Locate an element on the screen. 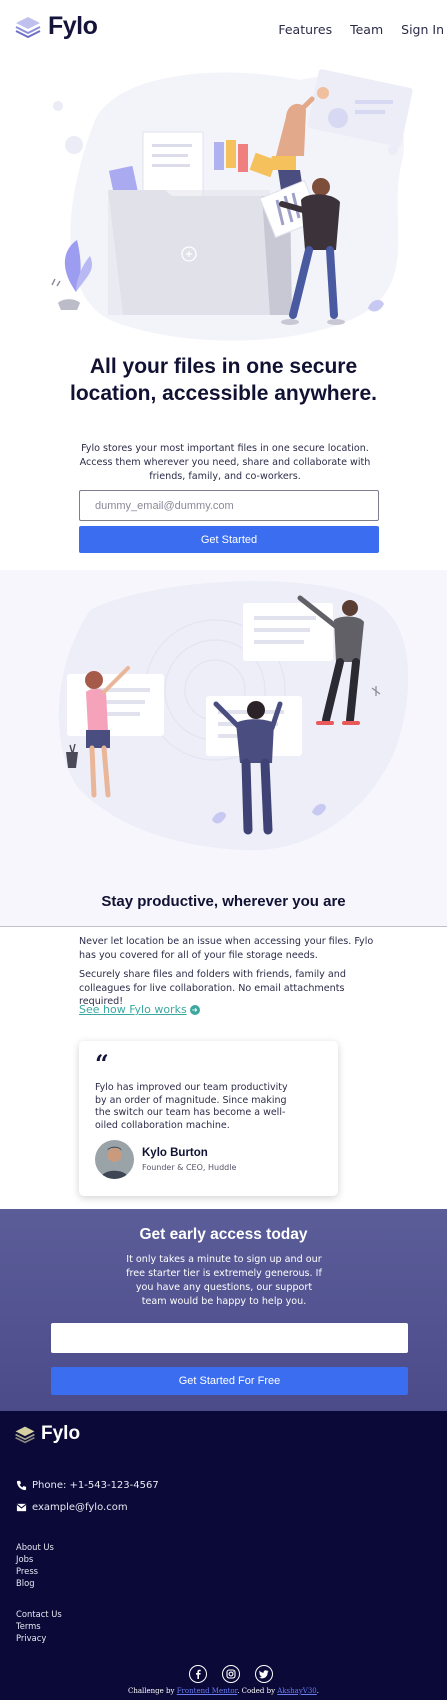 The width and height of the screenshot is (447, 1700). footer-link-privacy: Privacy is located at coordinates (39, 1638).